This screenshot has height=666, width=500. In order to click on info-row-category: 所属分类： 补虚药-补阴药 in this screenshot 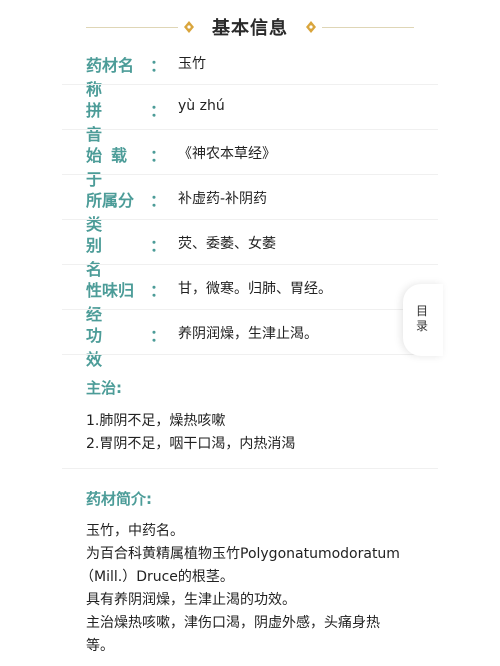, I will do `click(220, 204)`.